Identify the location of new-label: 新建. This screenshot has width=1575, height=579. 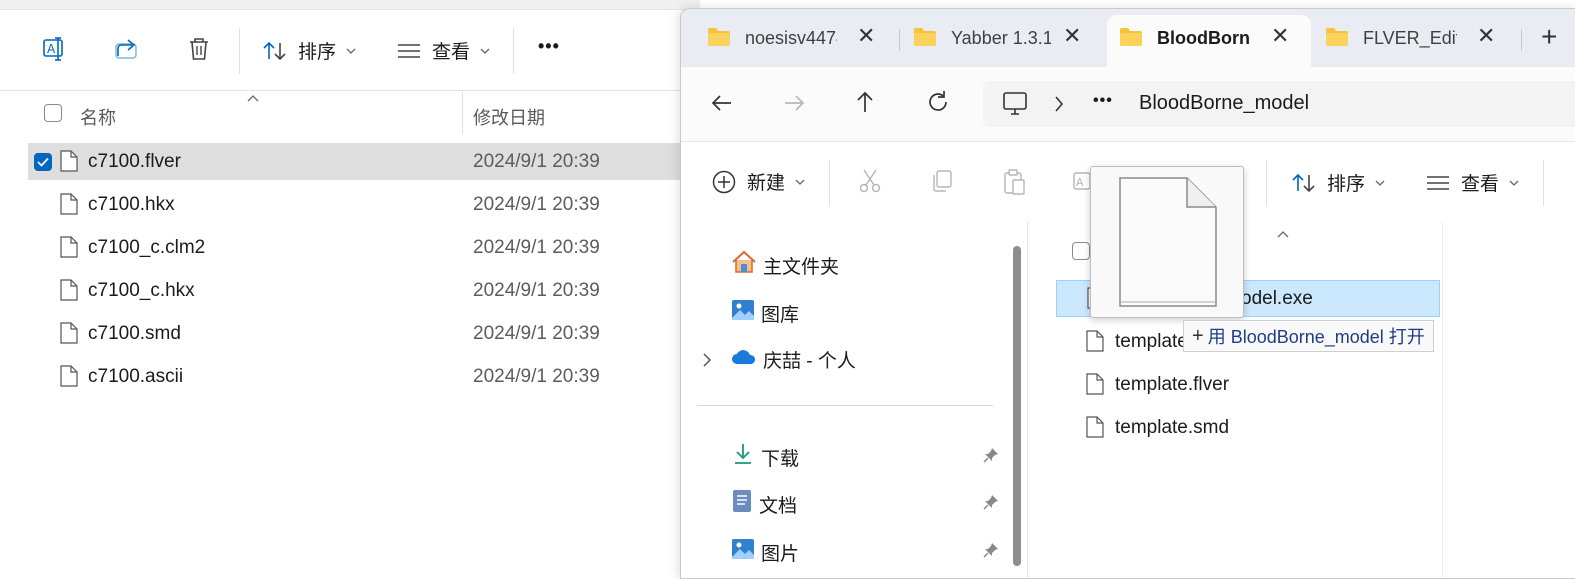
(766, 183).